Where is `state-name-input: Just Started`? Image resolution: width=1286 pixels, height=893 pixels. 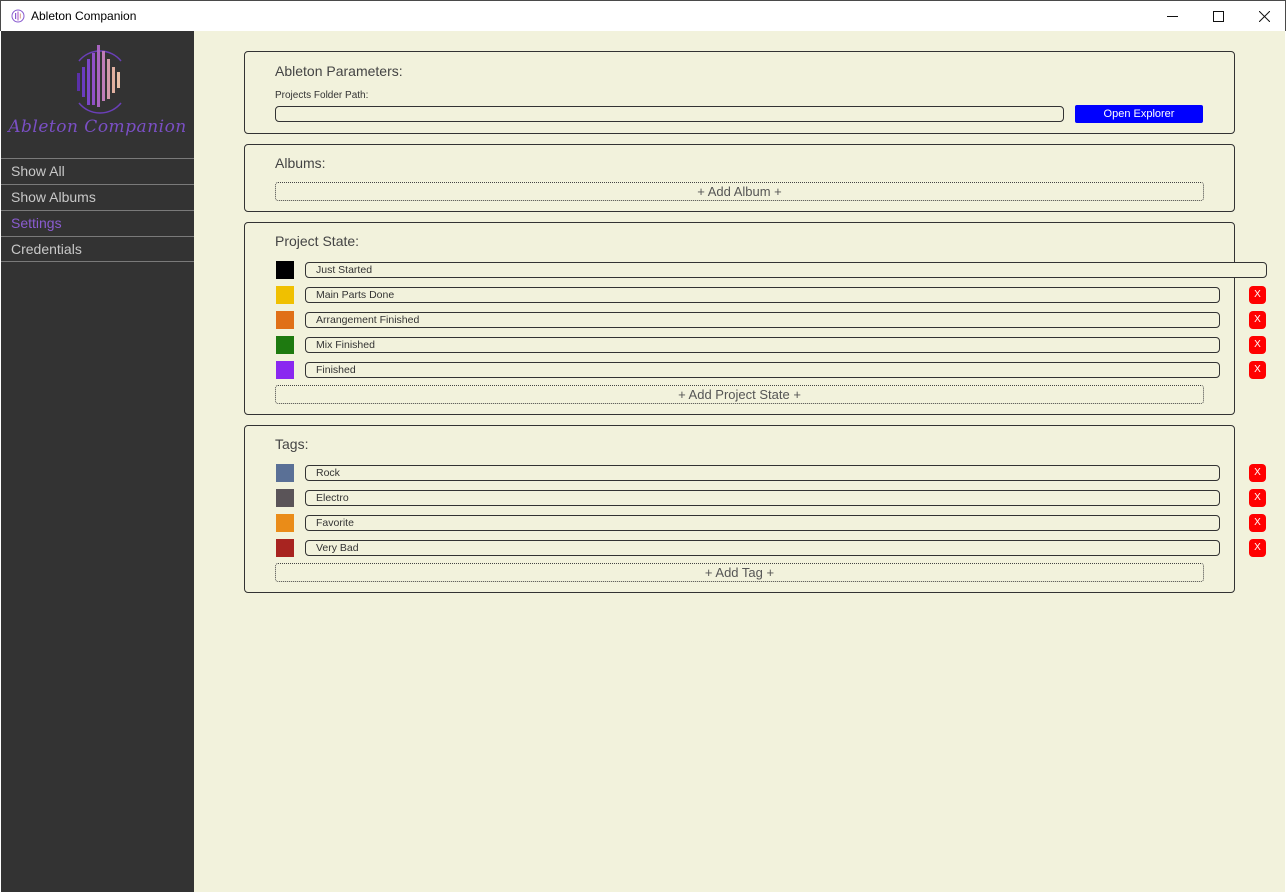 state-name-input: Just Started is located at coordinates (786, 270).